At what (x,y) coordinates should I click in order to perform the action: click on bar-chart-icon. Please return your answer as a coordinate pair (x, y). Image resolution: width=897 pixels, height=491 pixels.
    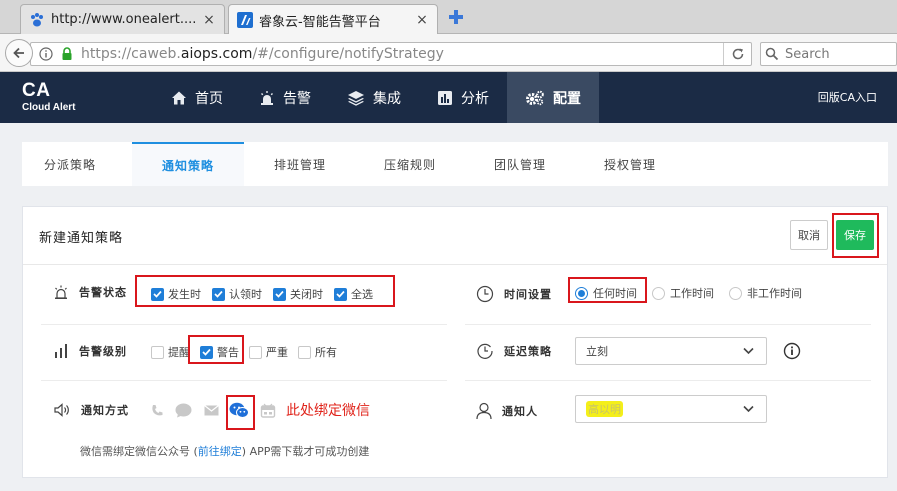
    Looking at the image, I should click on (445, 98).